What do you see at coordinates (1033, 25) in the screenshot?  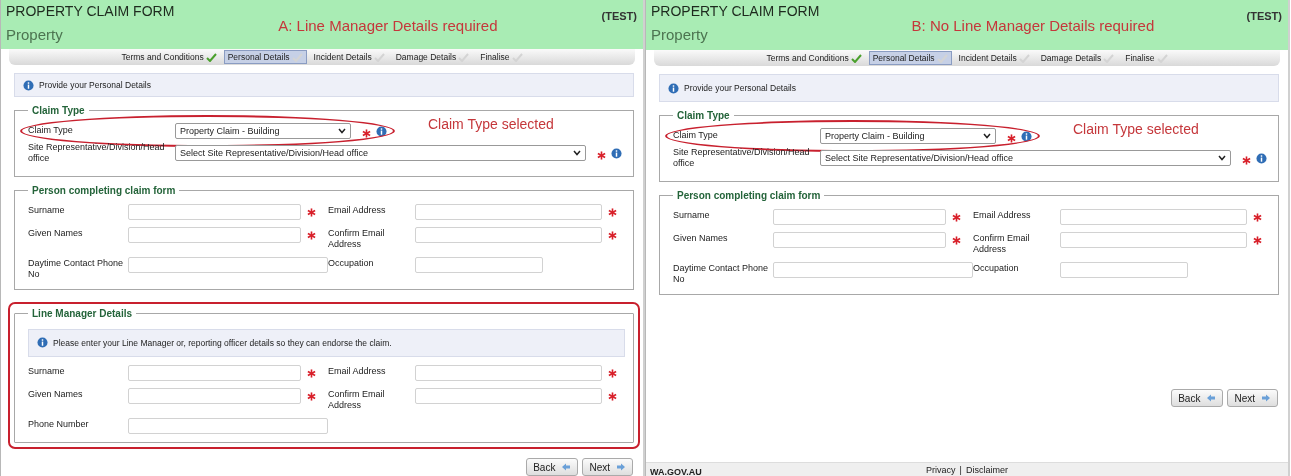 I see `annotation-text: B: No Line Manager Details required` at bounding box center [1033, 25].